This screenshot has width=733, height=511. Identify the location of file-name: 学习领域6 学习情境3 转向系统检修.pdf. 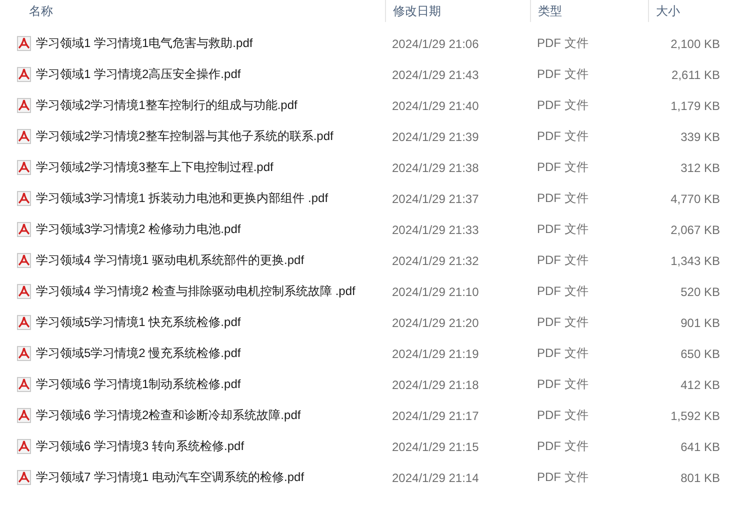
(140, 446).